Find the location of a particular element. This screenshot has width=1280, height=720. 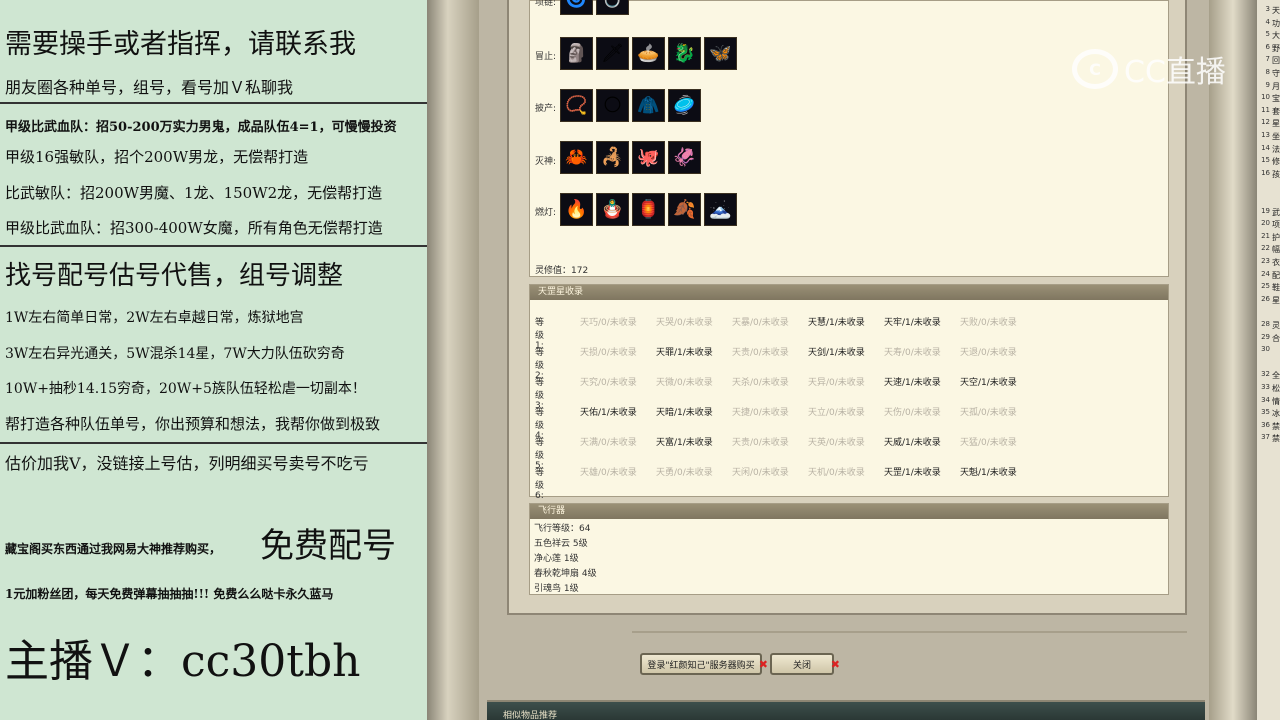

promo-line-fans: 1元加粉丝团，每天免费弹幕抽抽抽!!! 免费么么哒卡永久蓝马 is located at coordinates (169, 594).